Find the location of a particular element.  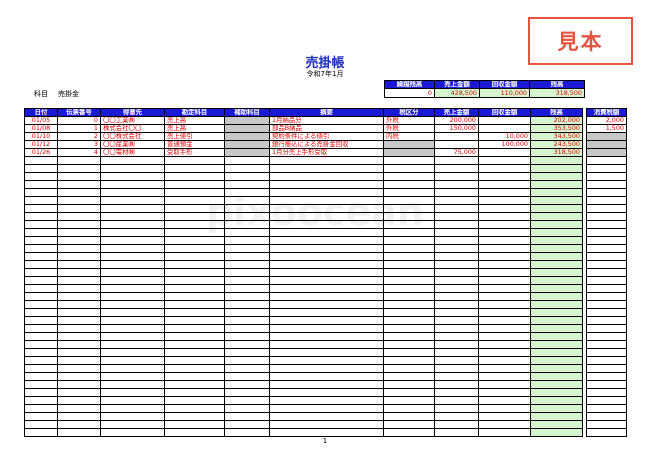

cell-sub is located at coordinates (247, 120).